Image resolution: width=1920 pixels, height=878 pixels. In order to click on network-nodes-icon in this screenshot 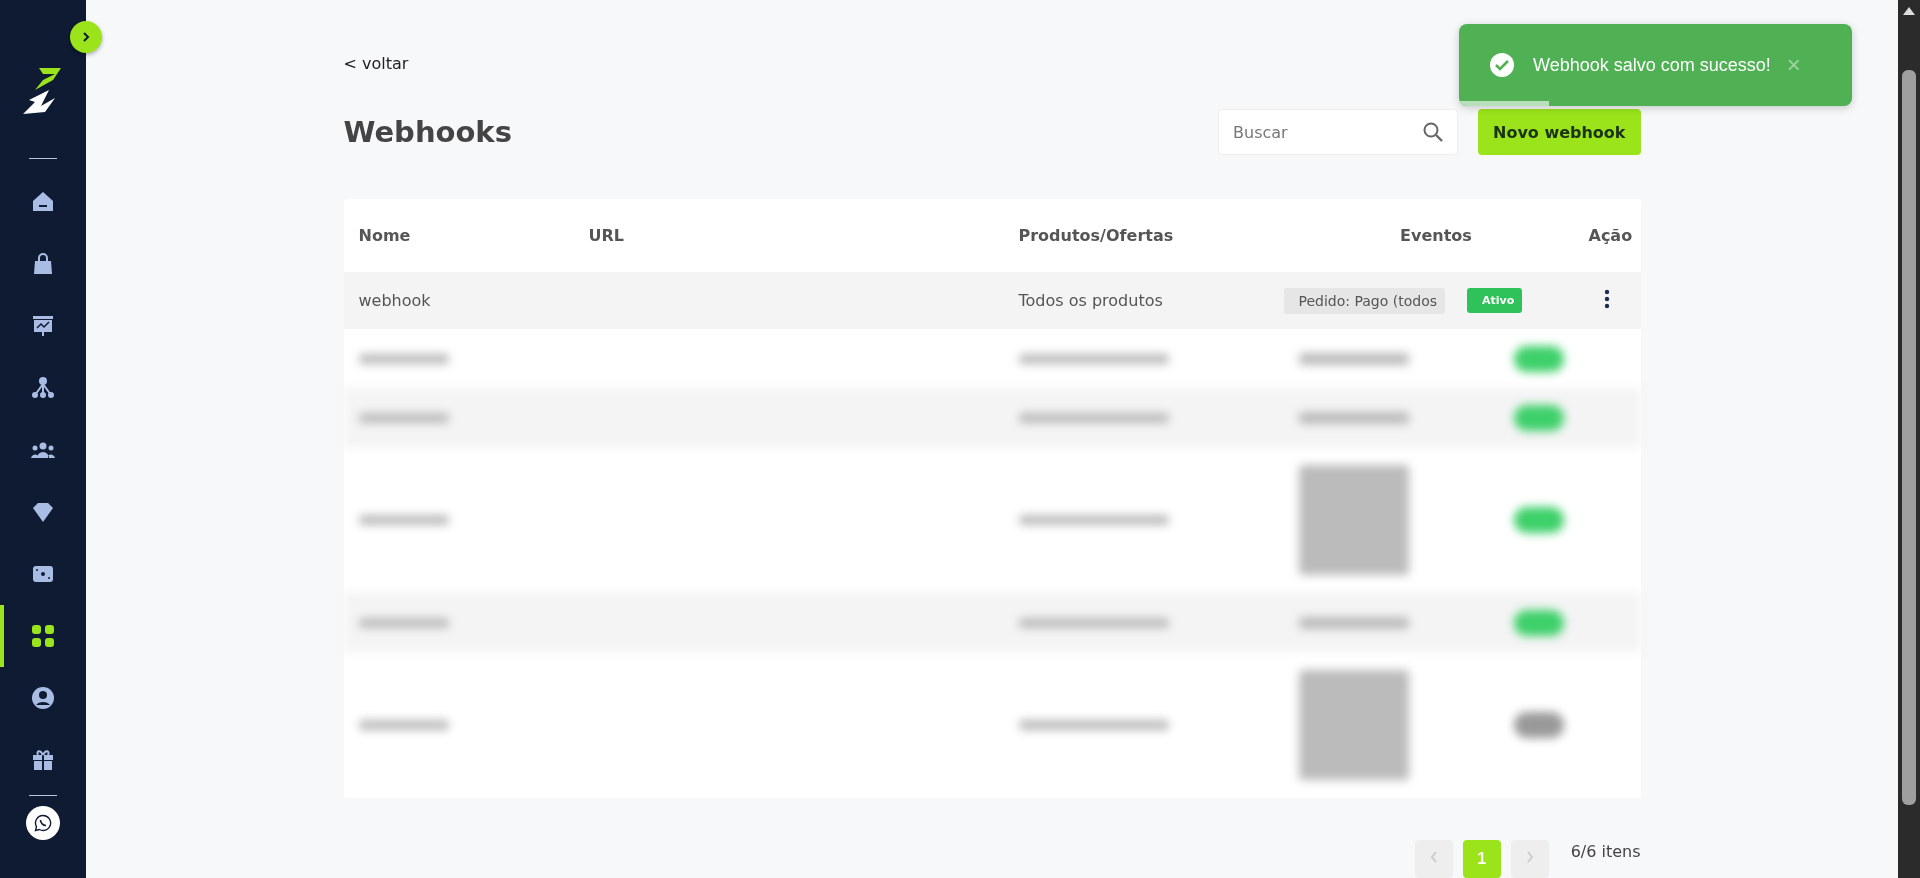, I will do `click(43, 388)`.